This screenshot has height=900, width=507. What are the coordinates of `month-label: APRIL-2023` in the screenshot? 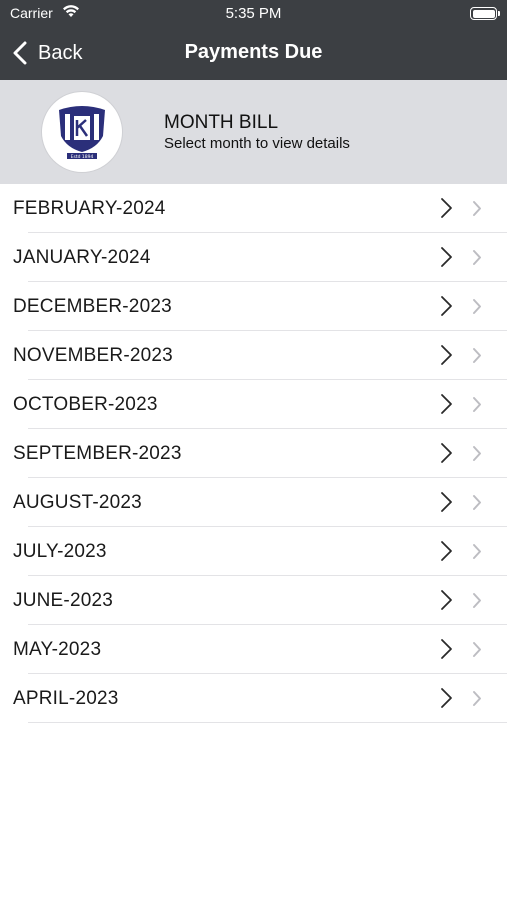 It's located at (66, 698).